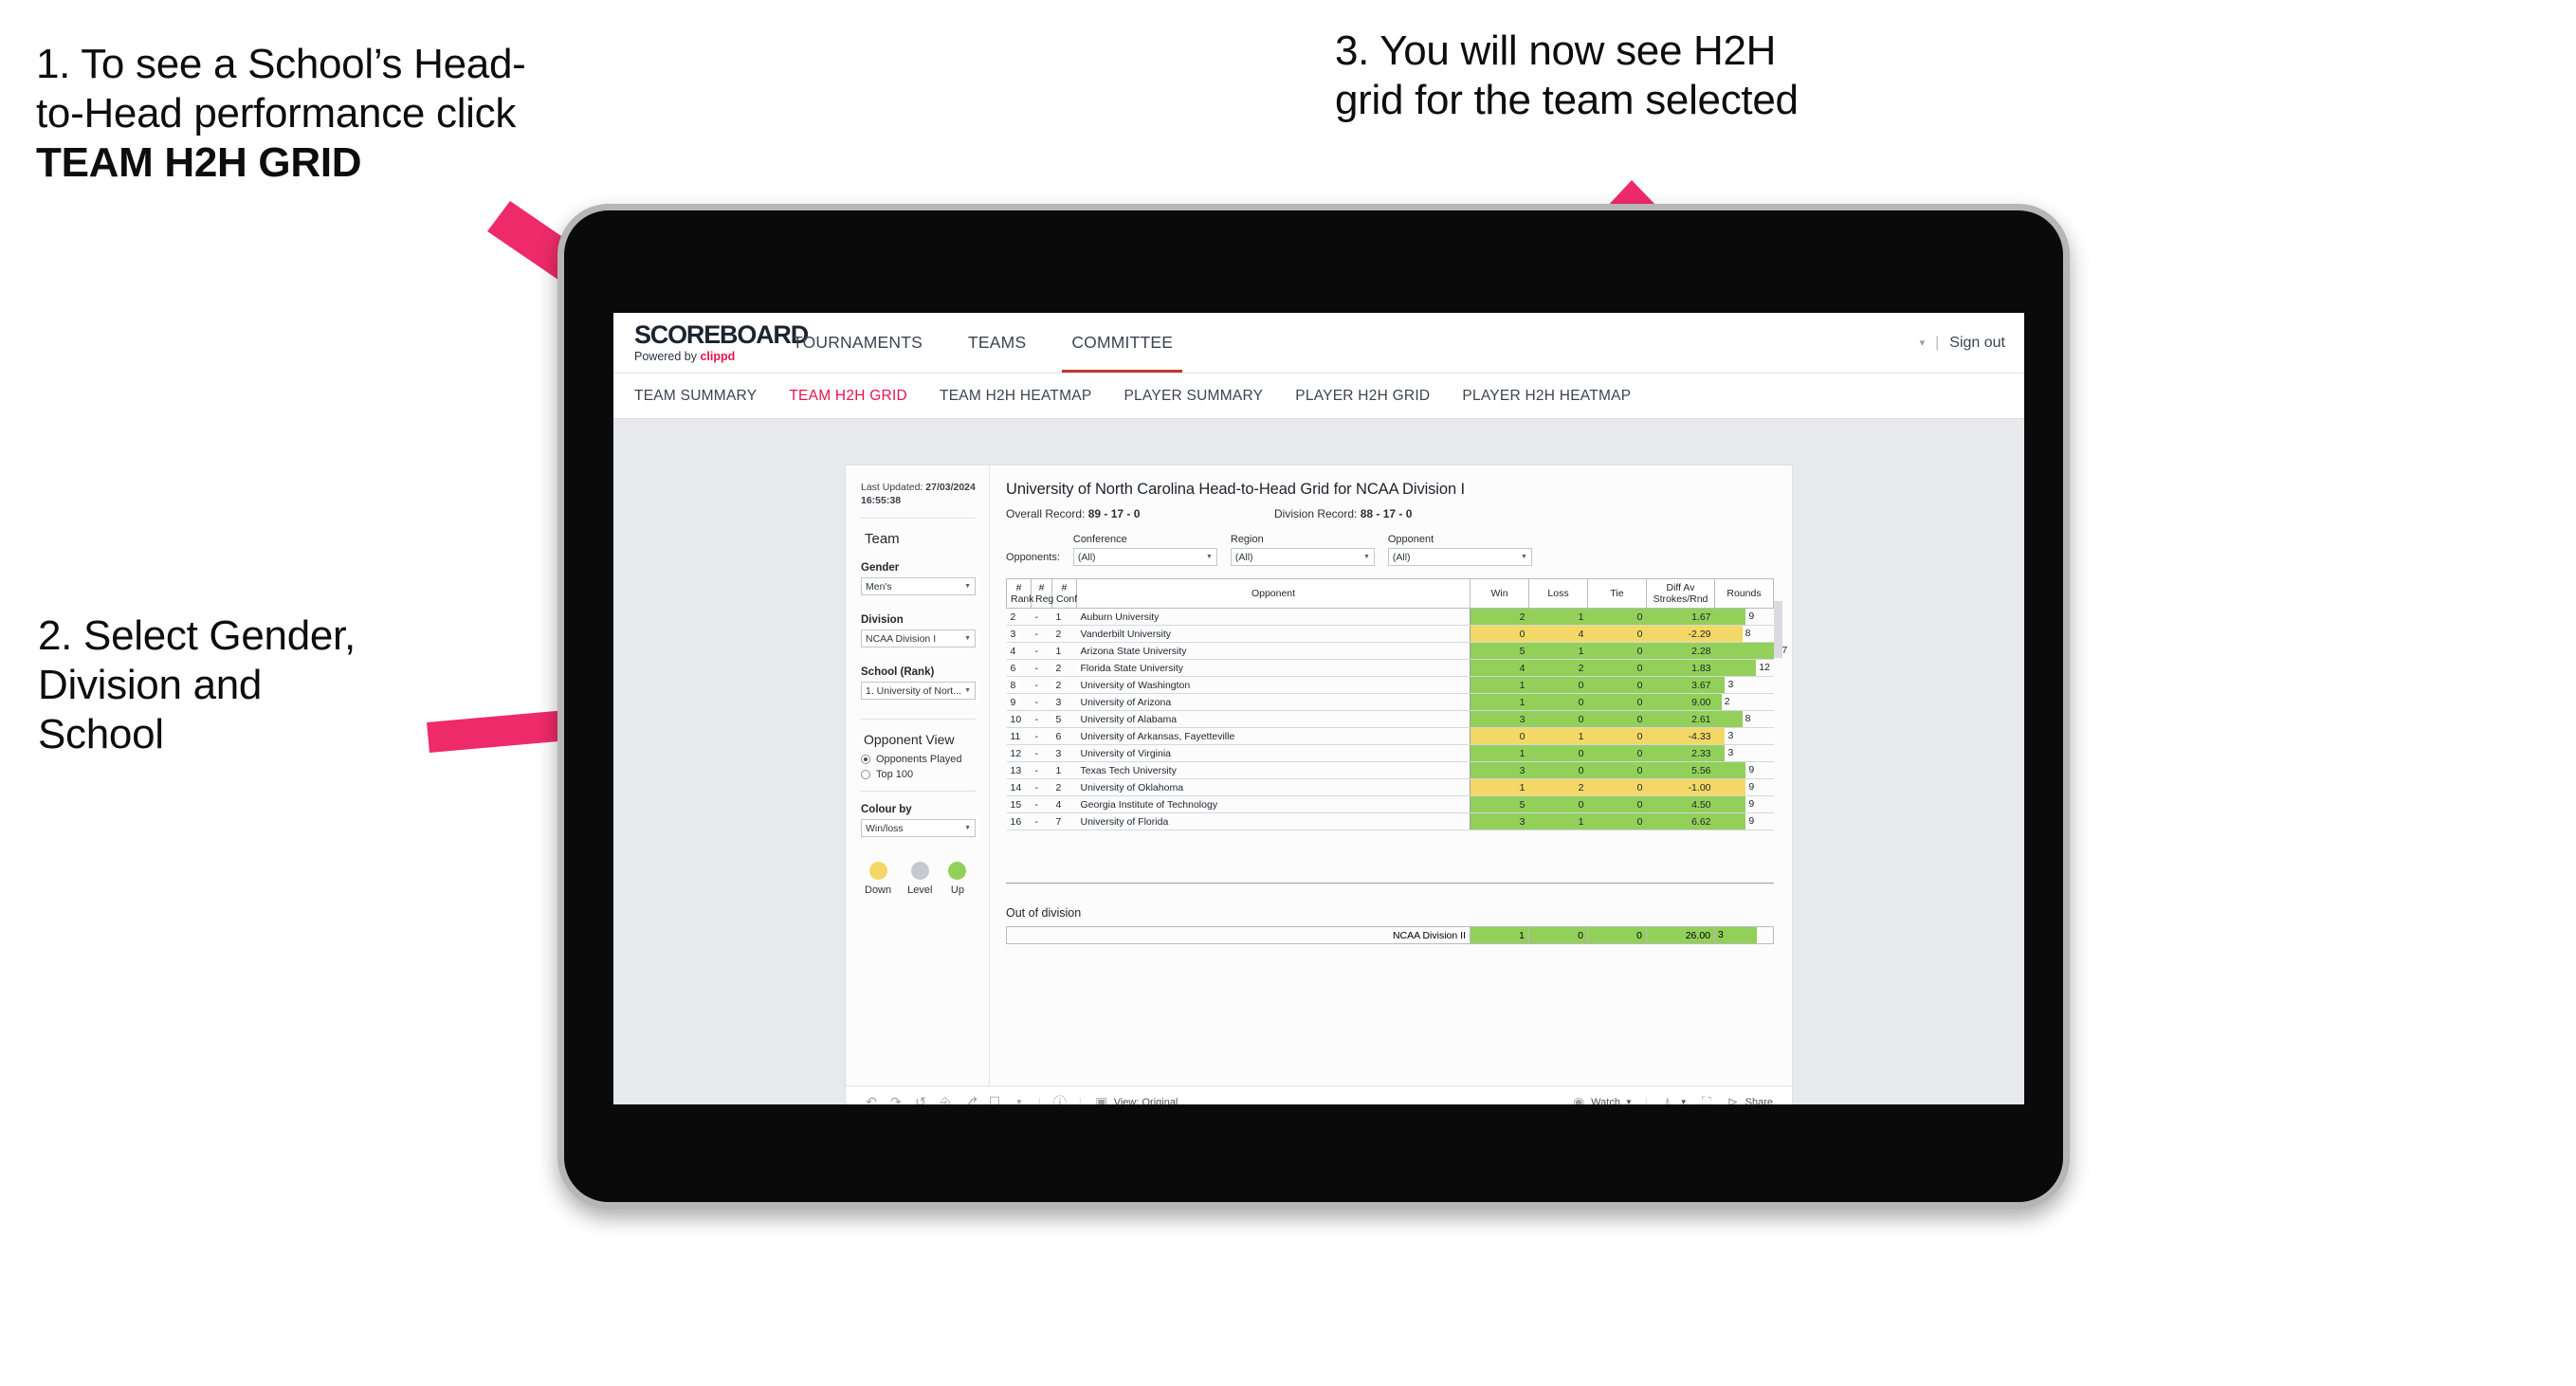 This screenshot has height=1386, width=2576. What do you see at coordinates (1617, 936) in the screenshot?
I see `ood-tie: 0` at bounding box center [1617, 936].